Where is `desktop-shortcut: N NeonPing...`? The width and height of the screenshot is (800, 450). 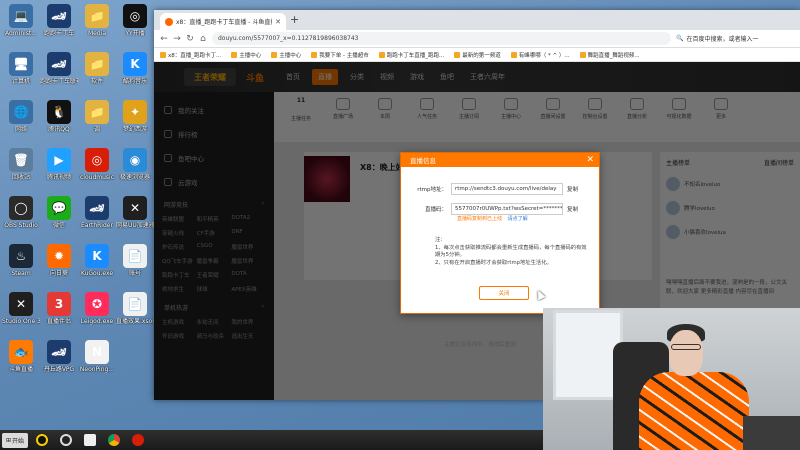 desktop-shortcut: N NeonPing... is located at coordinates (97, 356).